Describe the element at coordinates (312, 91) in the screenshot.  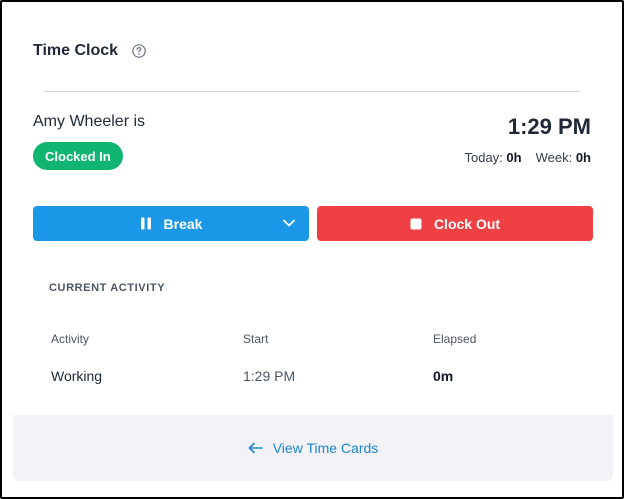
I see `header-divider` at that location.